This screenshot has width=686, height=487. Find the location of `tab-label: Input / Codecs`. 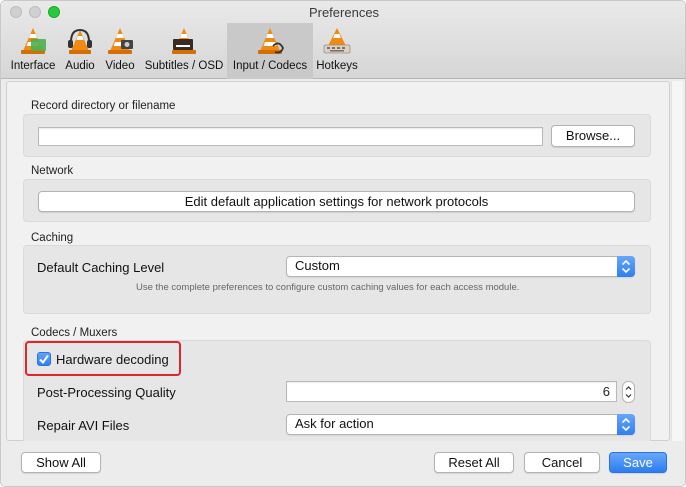

tab-label: Input / Codecs is located at coordinates (270, 66).